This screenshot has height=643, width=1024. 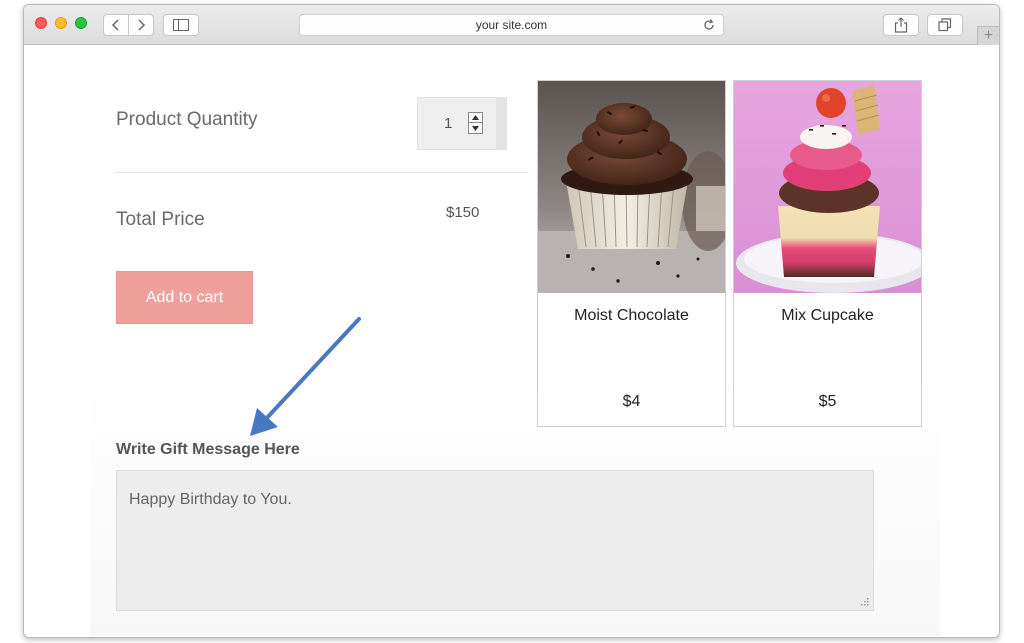 I want to click on browser-toolbar: your site.com +, so click(x=511, y=25).